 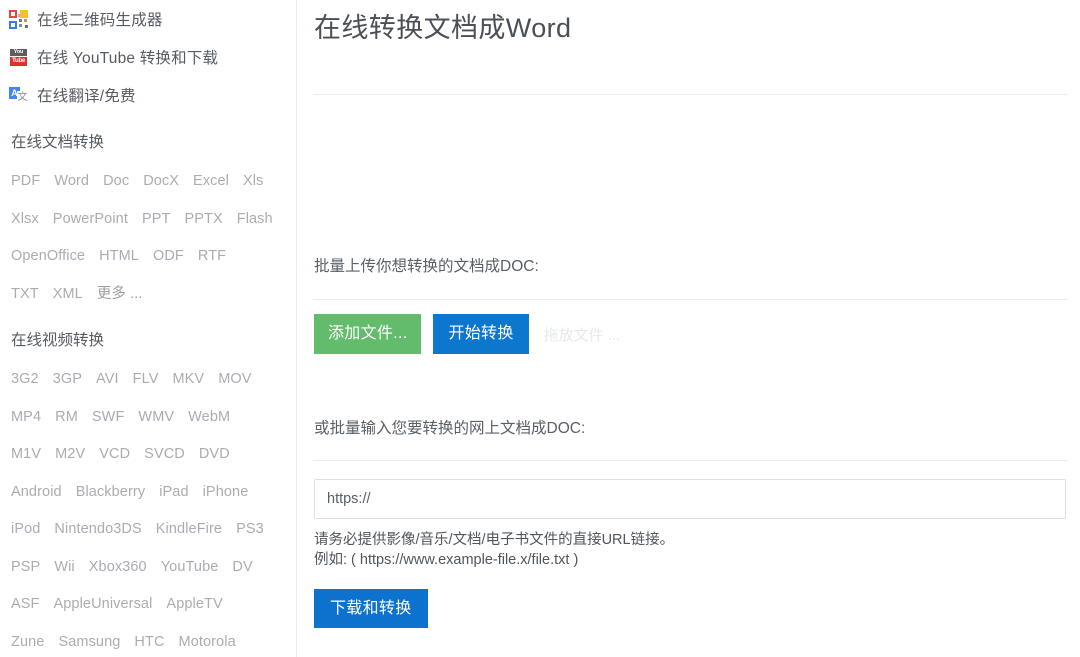 I want to click on format-link-mov: MOV, so click(x=234, y=379).